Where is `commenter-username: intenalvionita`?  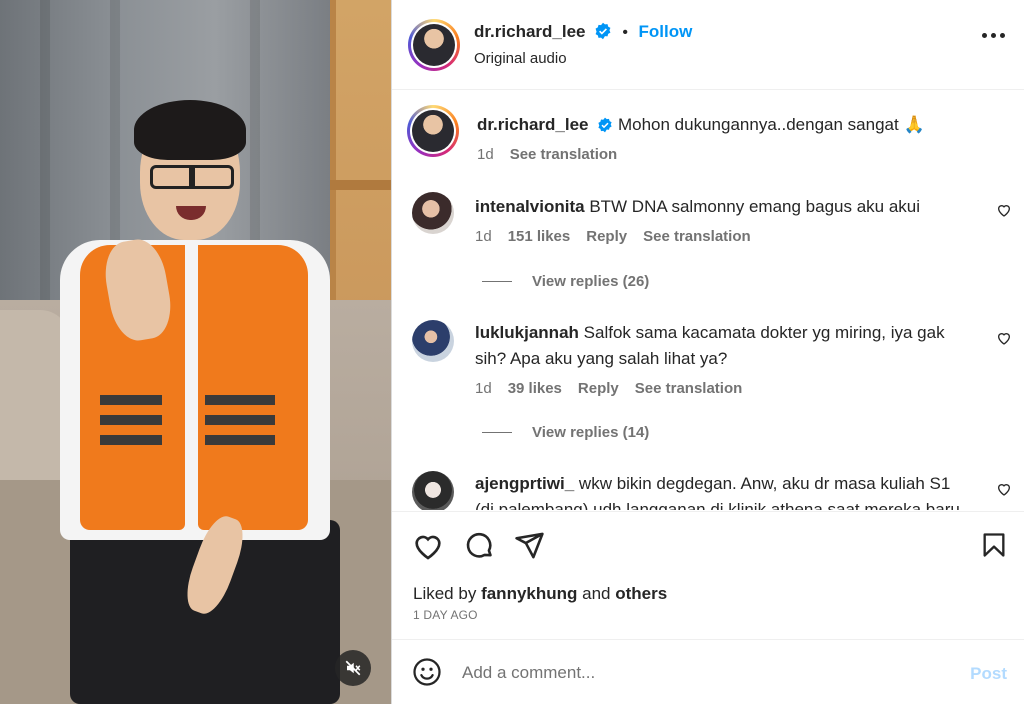
commenter-username: intenalvionita is located at coordinates (530, 206).